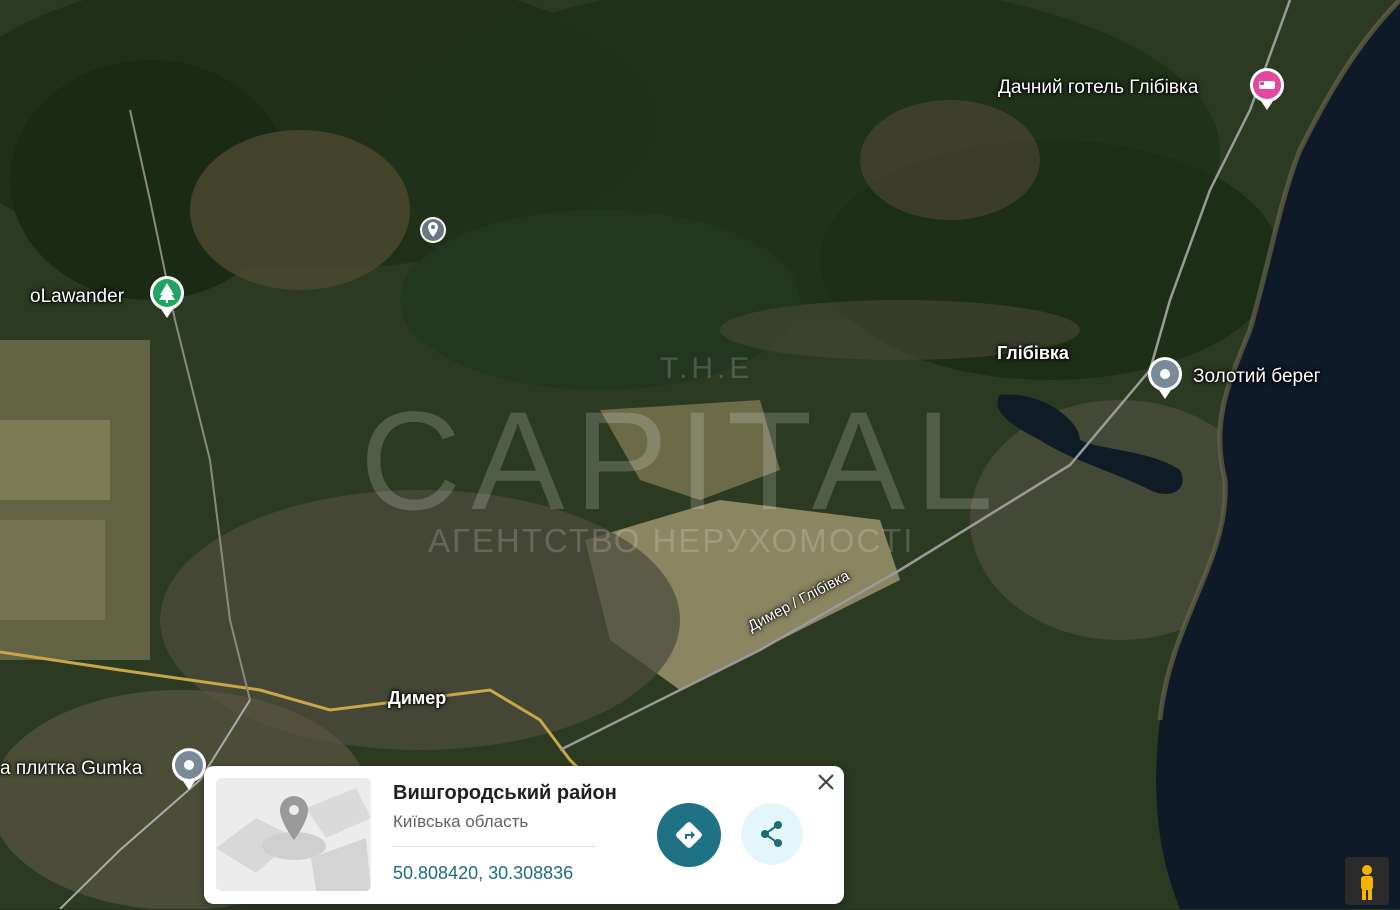 Image resolution: width=1400 pixels, height=910 pixels. What do you see at coordinates (483, 873) in the screenshot?
I see `coordinates-link: 50.808420, 30.308836` at bounding box center [483, 873].